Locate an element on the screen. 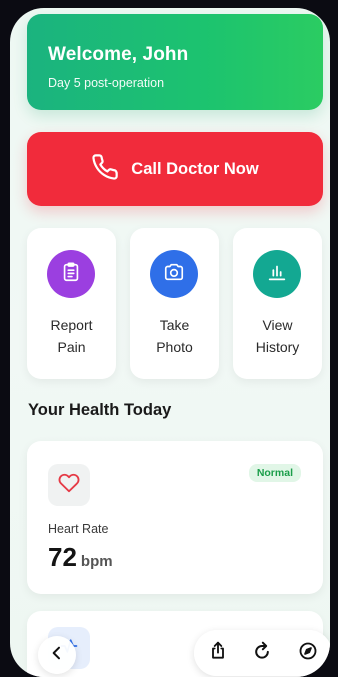 The image size is (338, 677). call-doctor-label: Call Doctor Now is located at coordinates (195, 168).